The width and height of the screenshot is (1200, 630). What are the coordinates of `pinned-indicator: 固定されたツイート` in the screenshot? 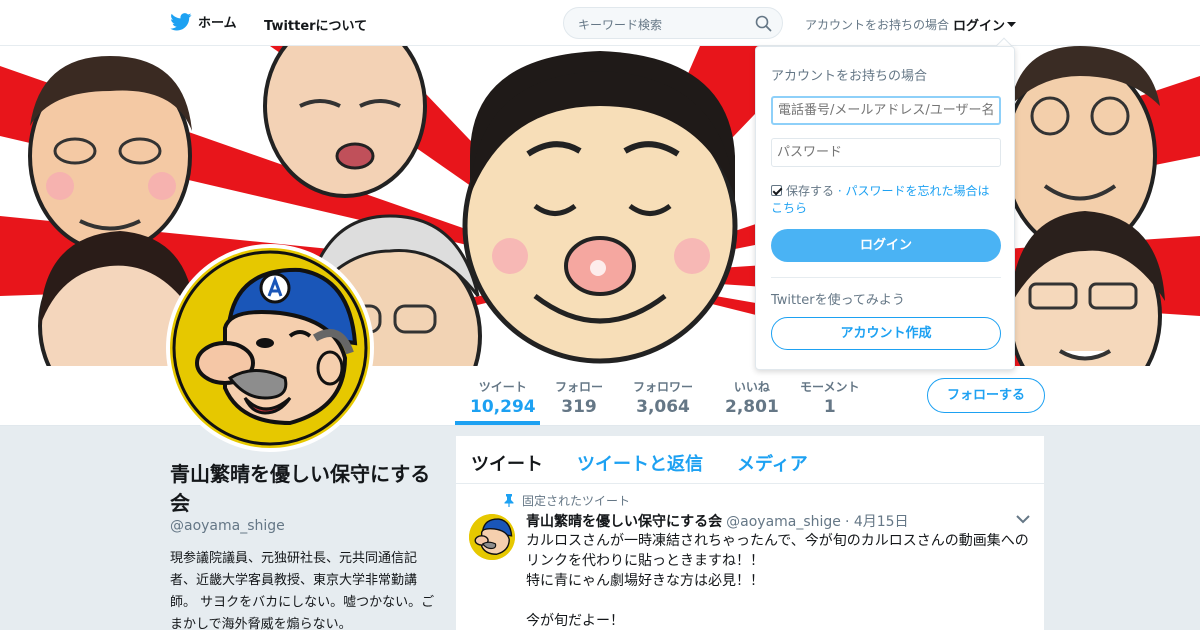 It's located at (567, 500).